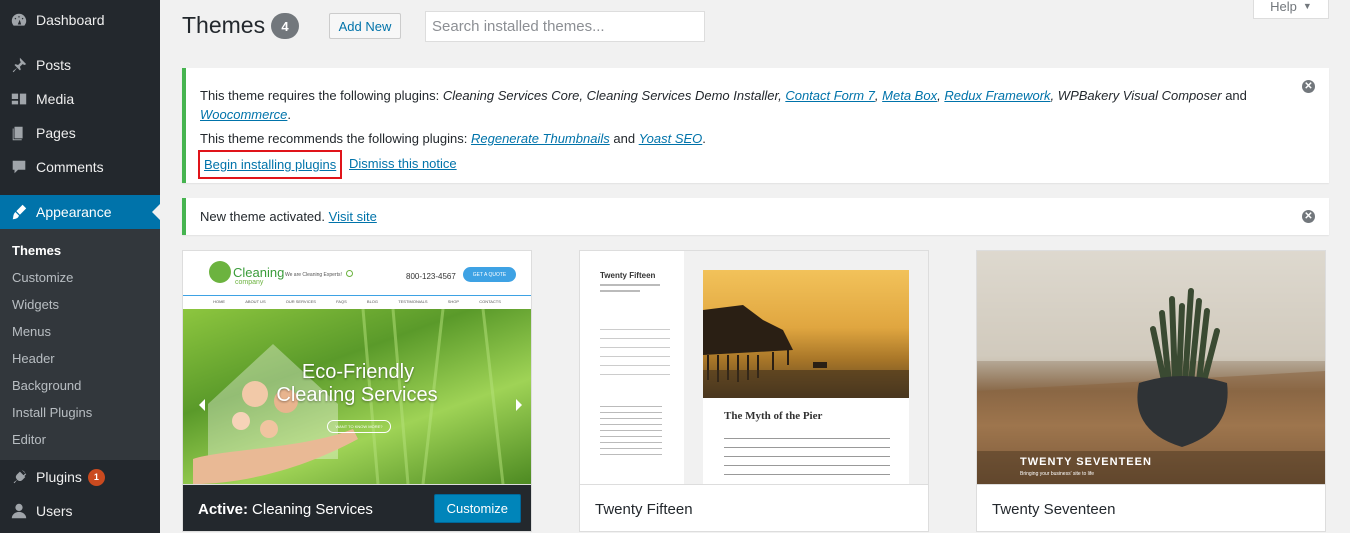 The height and width of the screenshot is (533, 1350). What do you see at coordinates (909, 95) in the screenshot?
I see `plugin-link-meta-box: Meta Box` at bounding box center [909, 95].